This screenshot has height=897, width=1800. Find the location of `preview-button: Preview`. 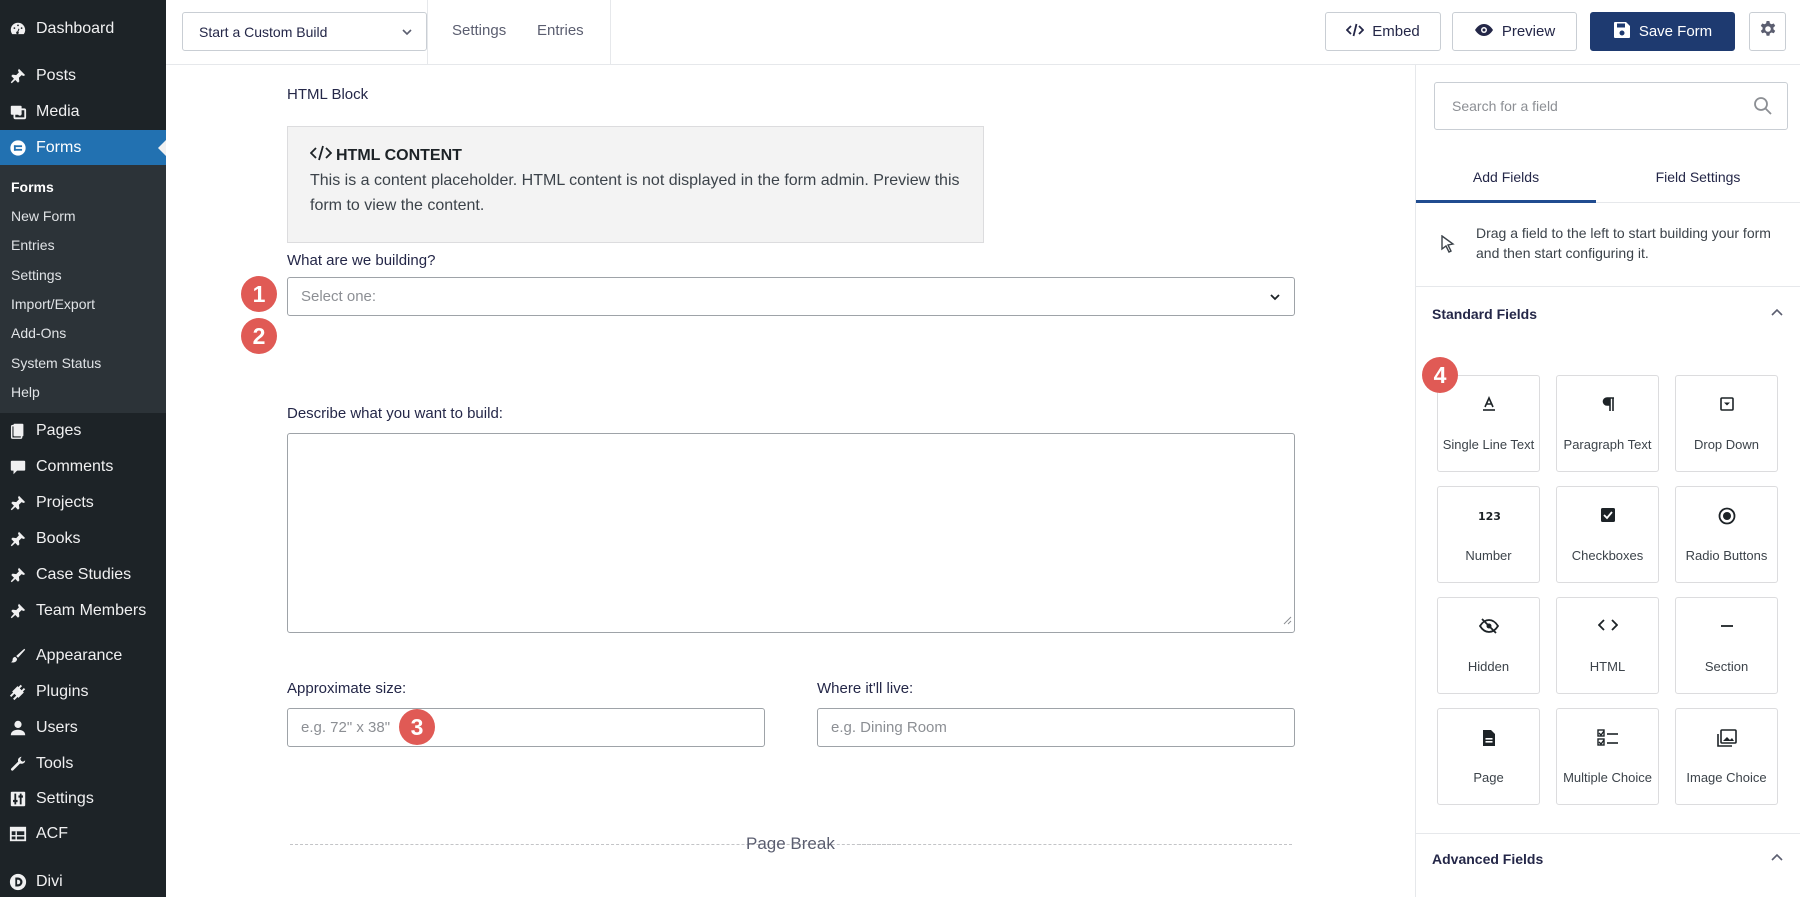

preview-button: Preview is located at coordinates (1514, 31).